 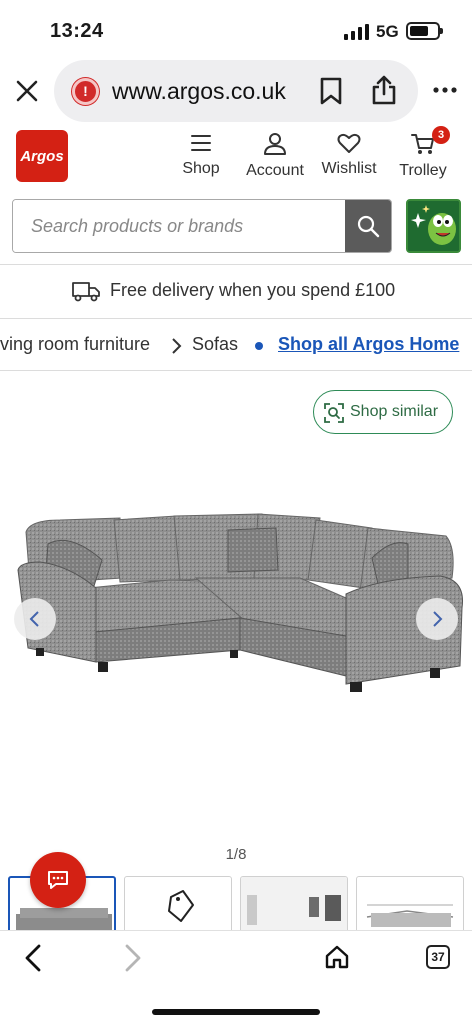 I want to click on dimensions-thumbnail, so click(x=410, y=915).